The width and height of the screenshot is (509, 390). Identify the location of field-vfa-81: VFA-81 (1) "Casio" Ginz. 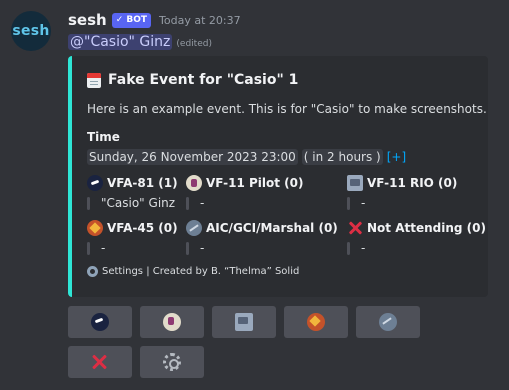
(132, 192).